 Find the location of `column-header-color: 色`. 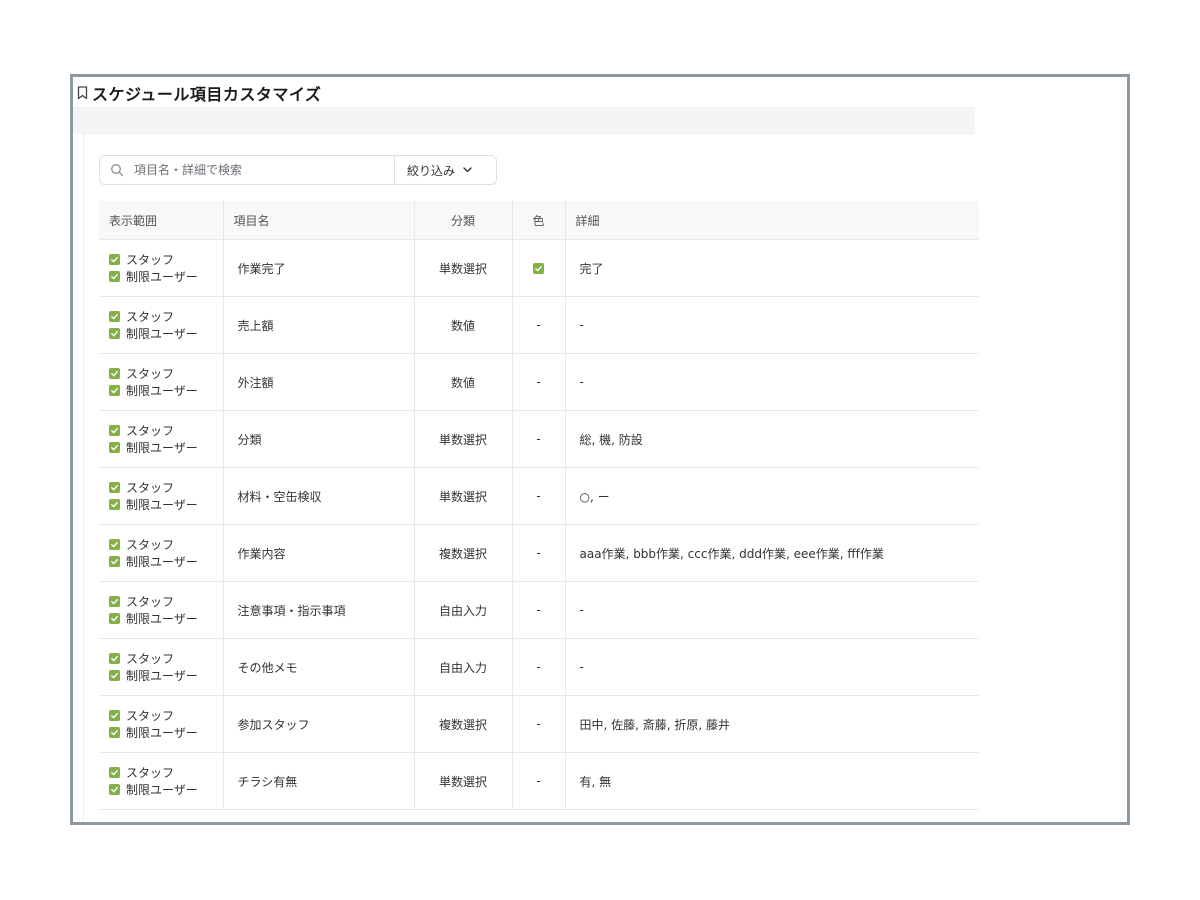

column-header-color: 色 is located at coordinates (539, 220).